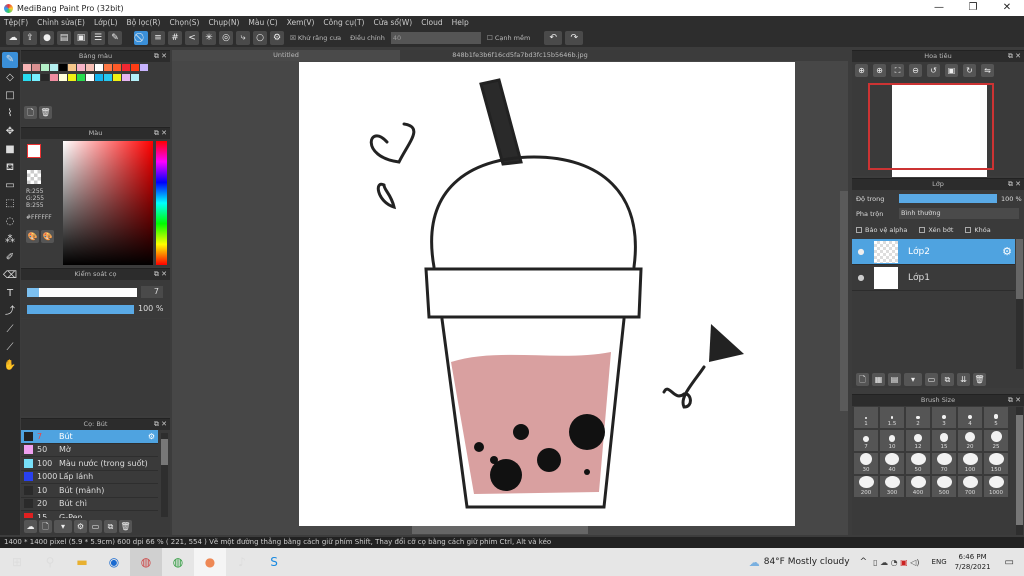 Image resolution: width=1024 pixels, height=576 pixels. What do you see at coordinates (164, 475) in the screenshot?
I see `brush-list-scrollbar` at bounding box center [164, 475].